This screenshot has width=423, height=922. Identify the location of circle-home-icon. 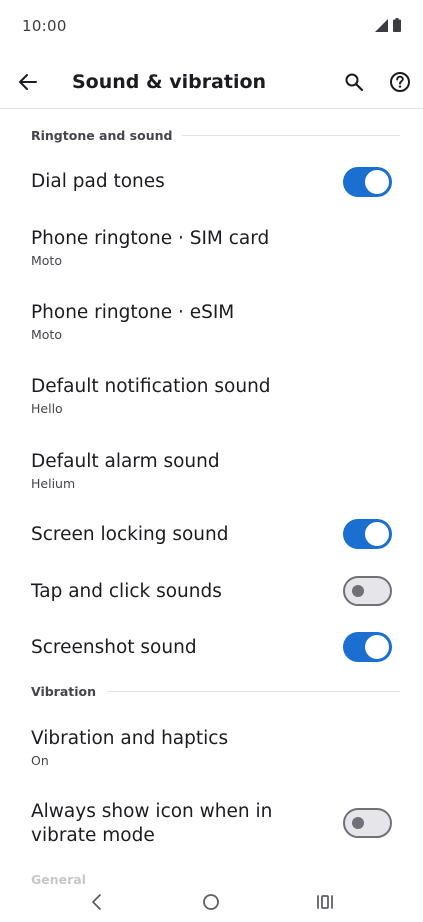
(211, 902).